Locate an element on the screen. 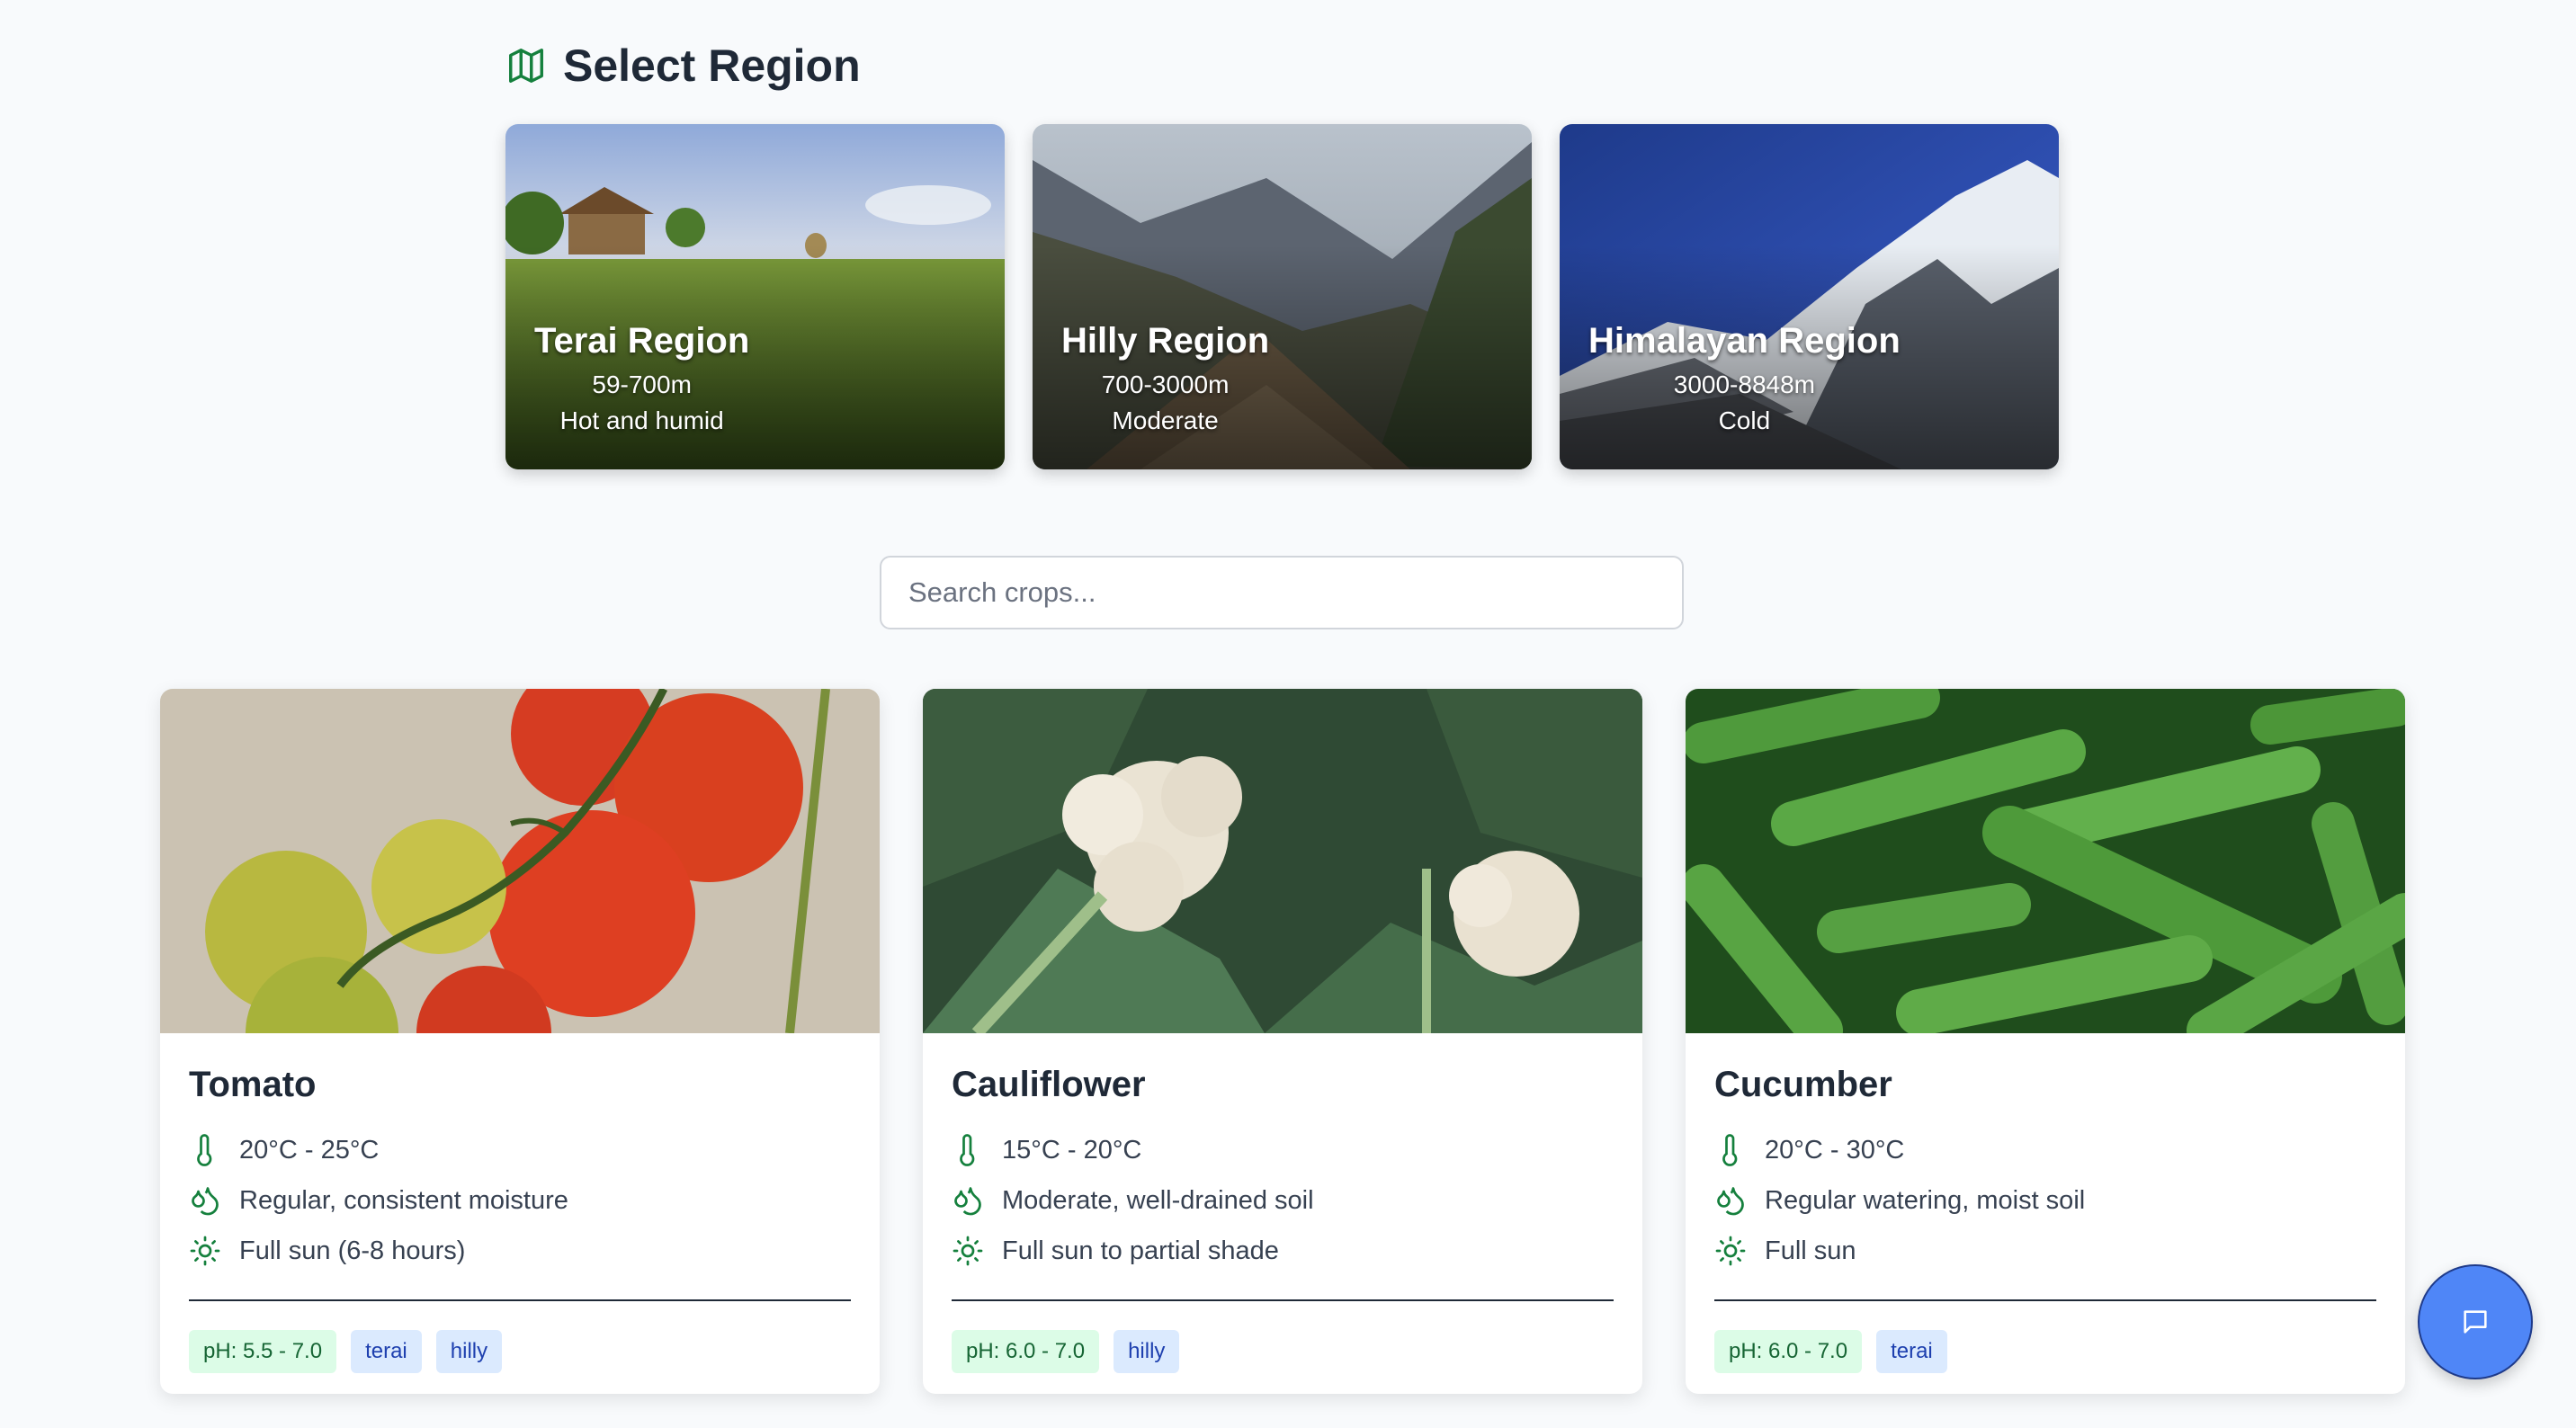 This screenshot has width=2576, height=1428. tomato-image is located at coordinates (520, 861).